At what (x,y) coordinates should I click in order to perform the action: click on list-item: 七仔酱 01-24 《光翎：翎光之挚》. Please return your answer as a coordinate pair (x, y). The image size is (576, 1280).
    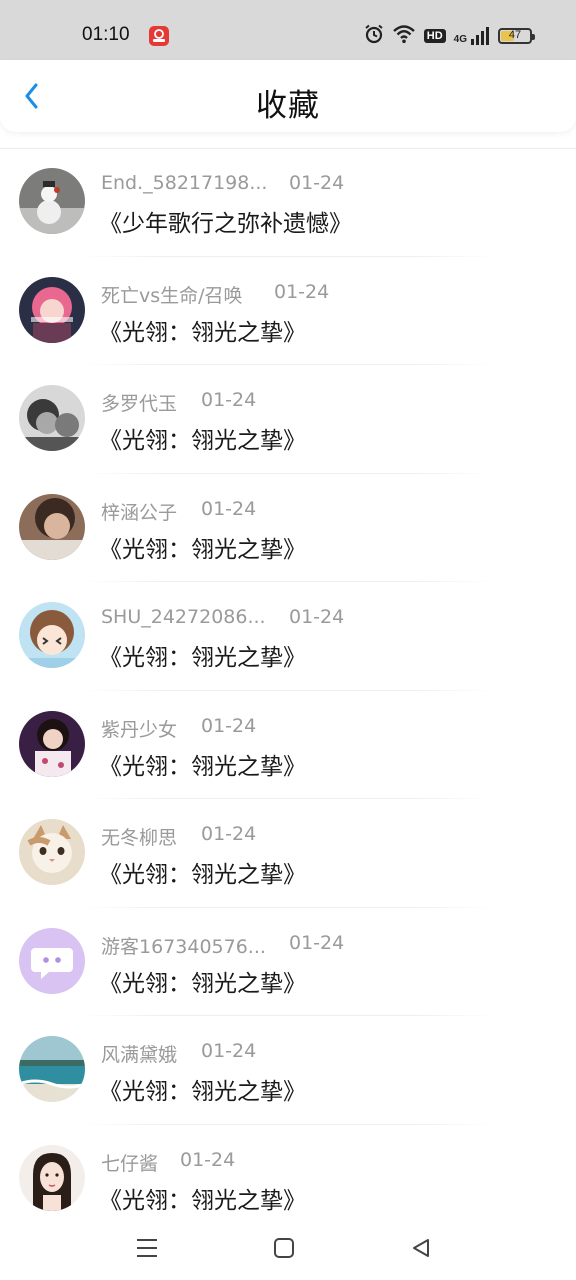
    Looking at the image, I should click on (288, 1179).